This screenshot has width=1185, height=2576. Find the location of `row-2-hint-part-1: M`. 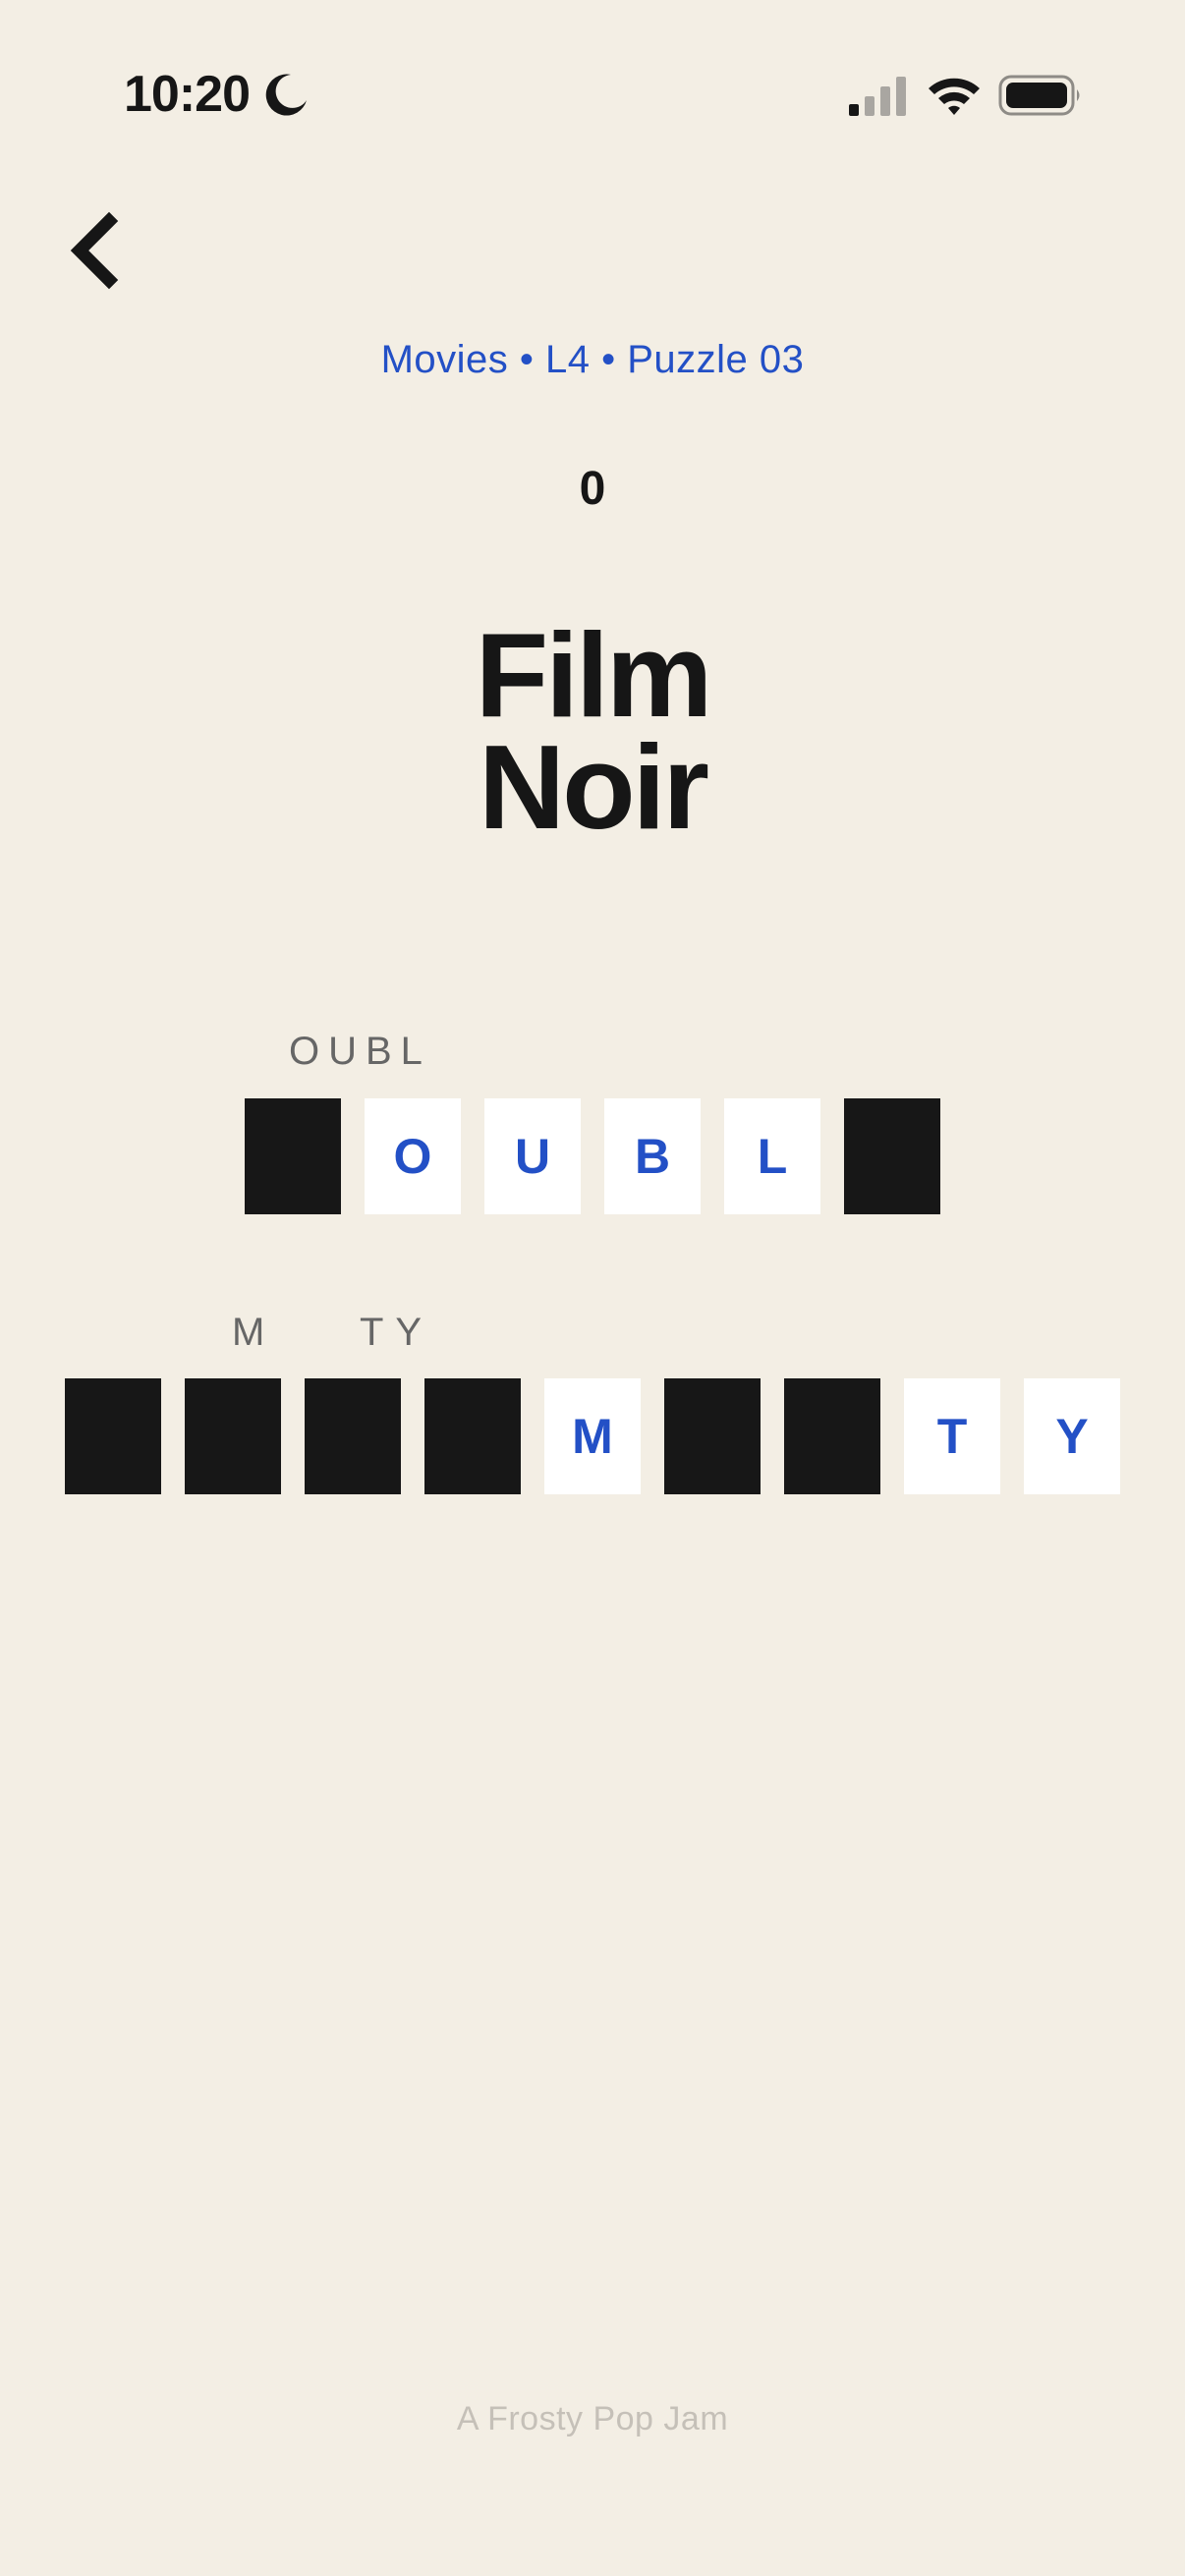

row-2-hint-part-1: M is located at coordinates (249, 1332).